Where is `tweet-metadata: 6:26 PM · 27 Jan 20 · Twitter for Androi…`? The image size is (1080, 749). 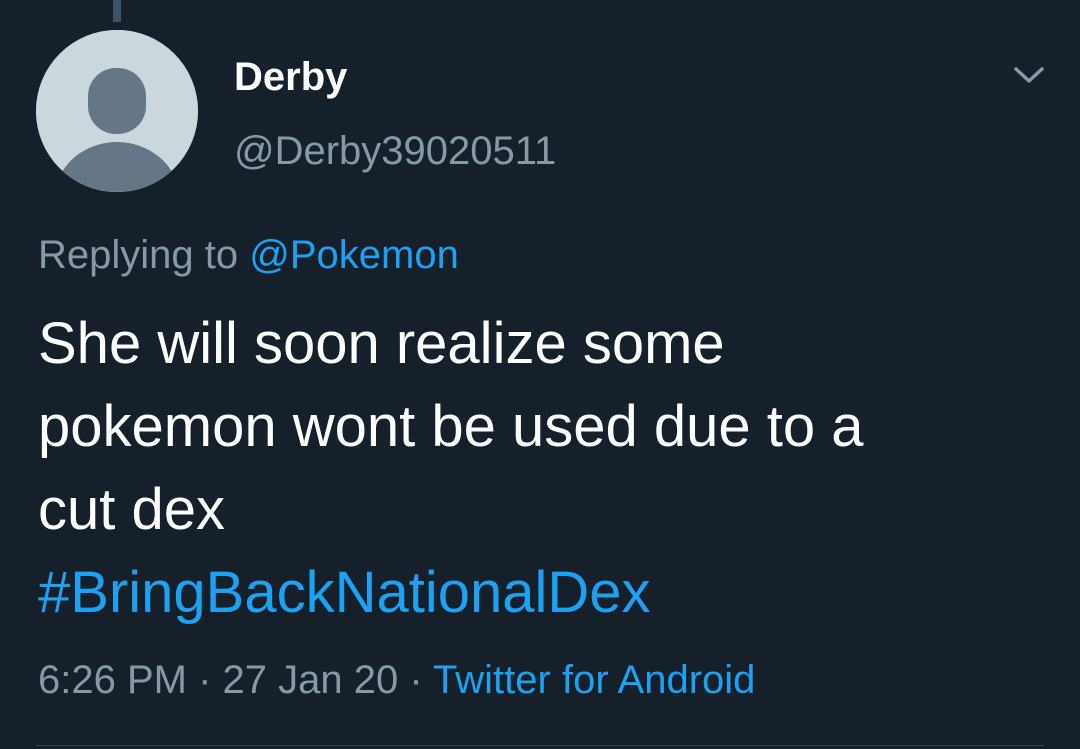
tweet-metadata: 6:26 PM · 27 Jan 20 · Twitter for Androi… is located at coordinates (396, 680).